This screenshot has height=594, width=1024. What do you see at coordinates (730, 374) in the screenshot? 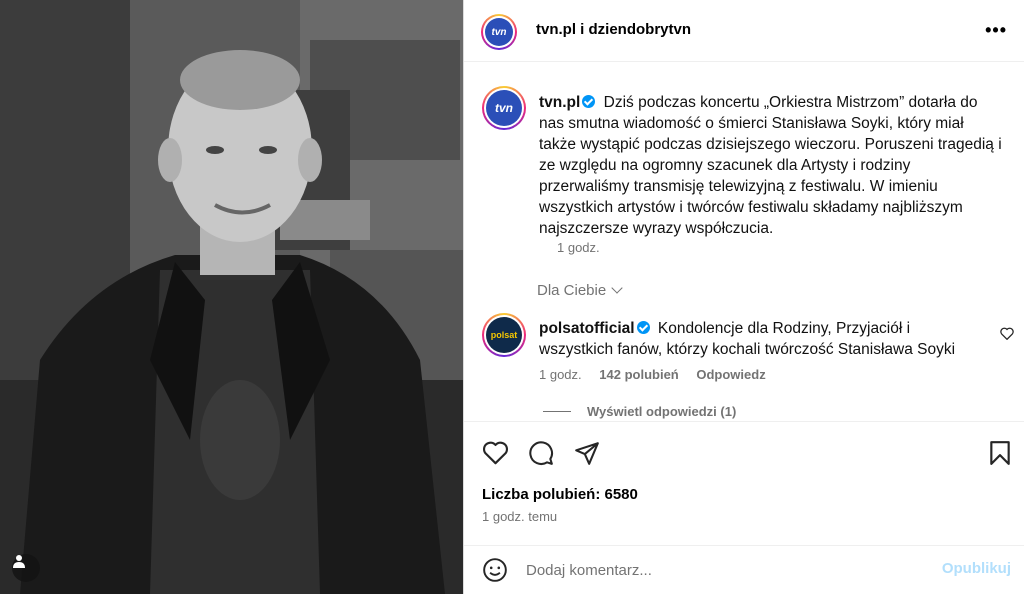
I see `reply-button: Odpowiedz` at bounding box center [730, 374].